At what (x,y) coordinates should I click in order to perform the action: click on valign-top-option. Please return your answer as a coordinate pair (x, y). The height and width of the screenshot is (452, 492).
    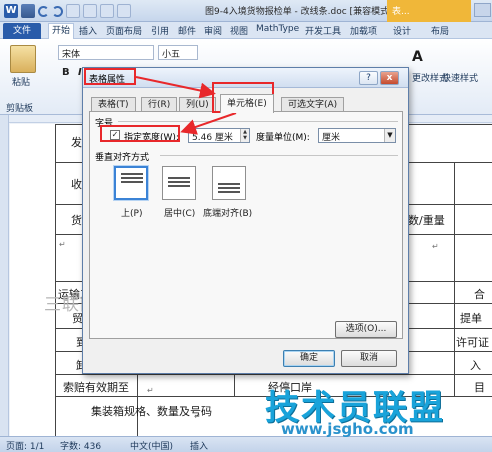
    Looking at the image, I should click on (131, 183).